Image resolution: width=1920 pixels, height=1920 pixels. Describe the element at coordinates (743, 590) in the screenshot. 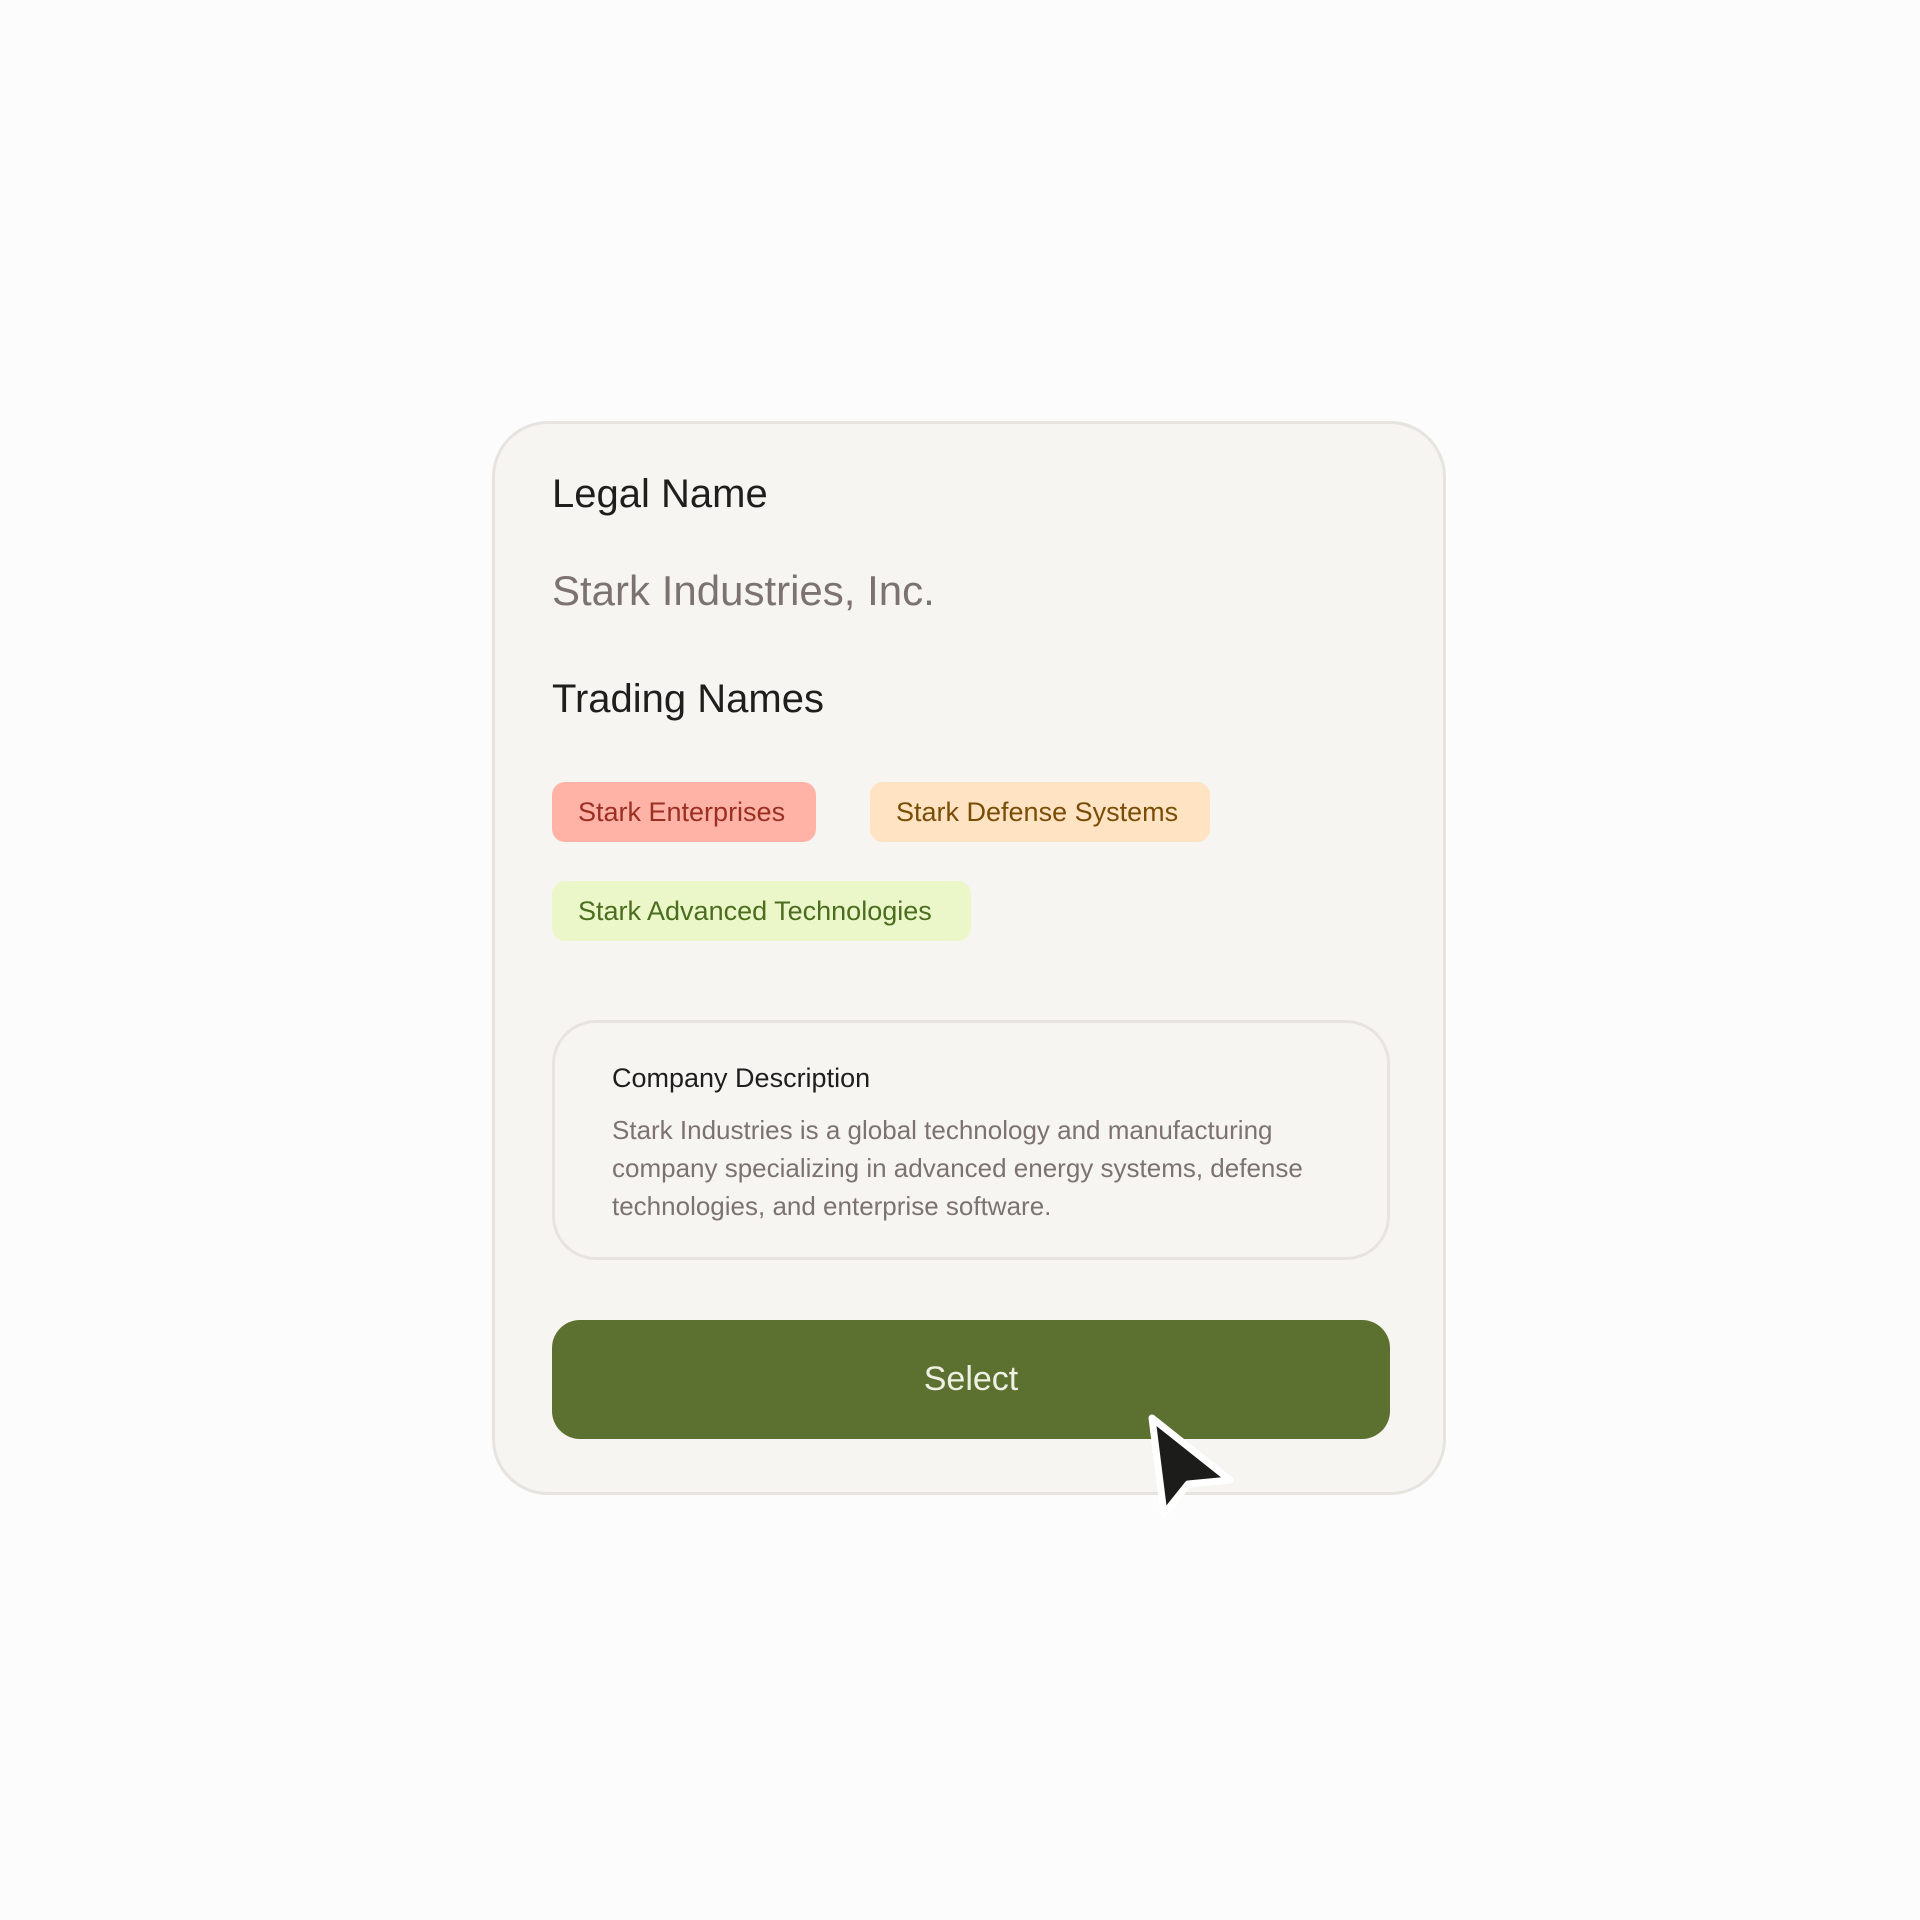

I see `legal-name-value: Stark Industries, Inc.` at that location.